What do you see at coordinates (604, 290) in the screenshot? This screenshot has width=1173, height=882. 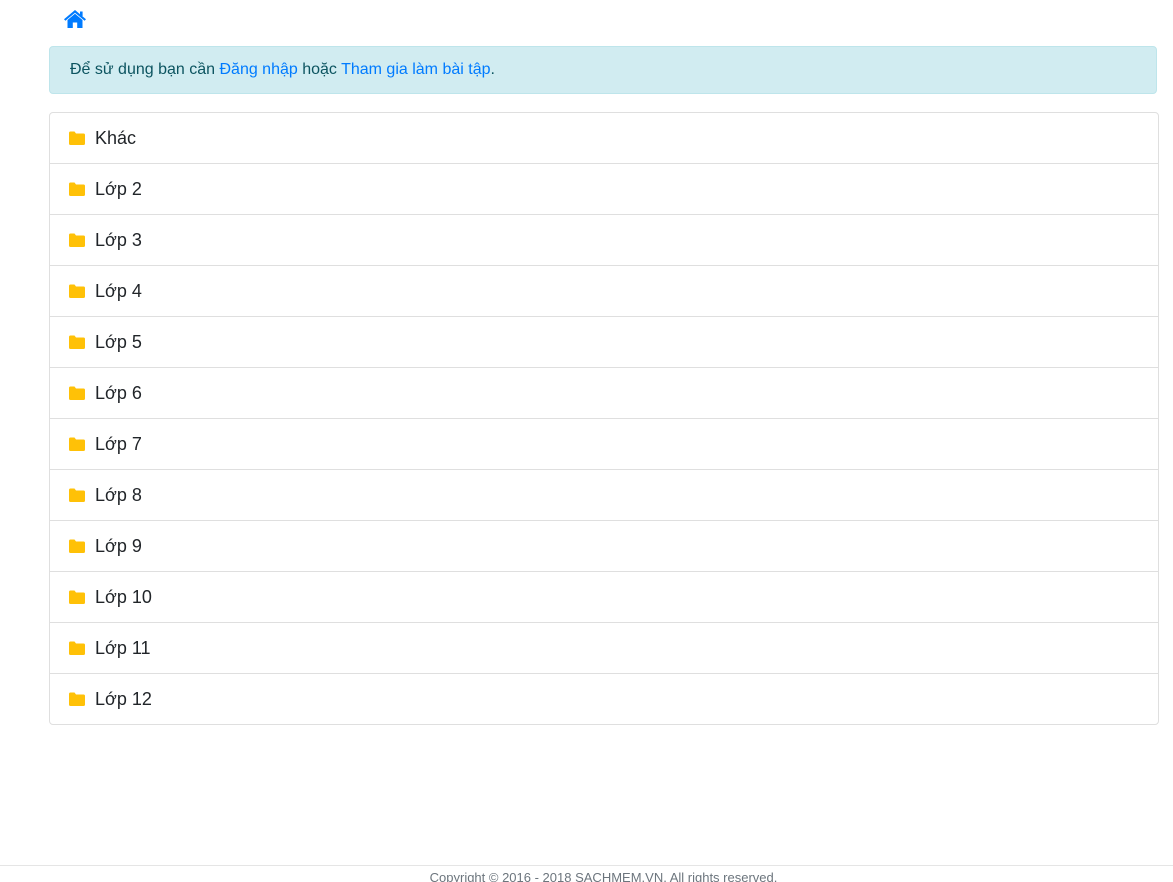 I see `category-item: Lớp 4` at bounding box center [604, 290].